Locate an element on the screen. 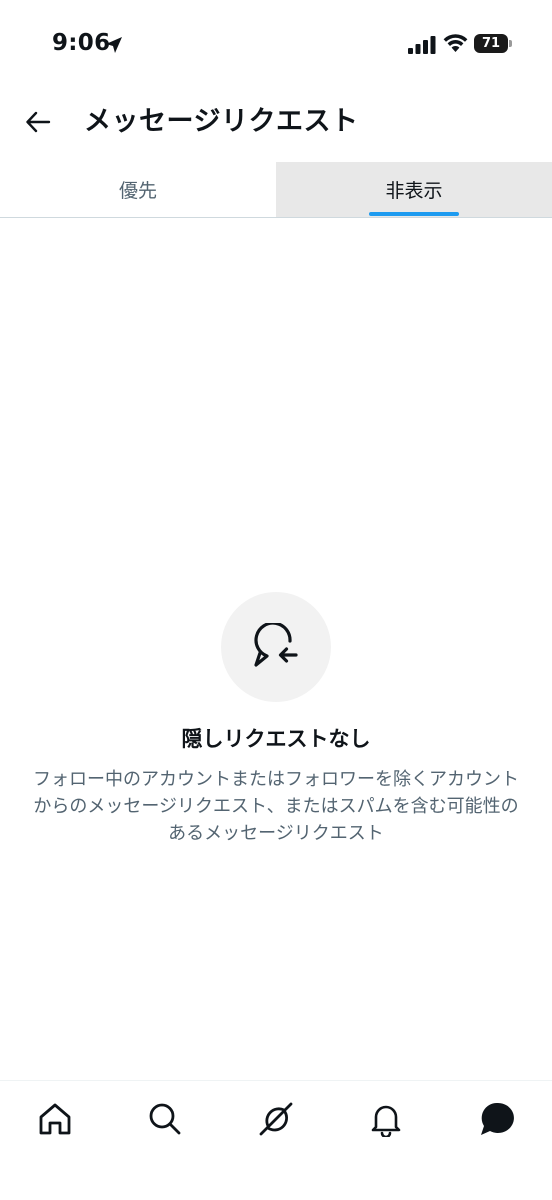 The image size is (552, 1200). nav-grok is located at coordinates (276, 1119).